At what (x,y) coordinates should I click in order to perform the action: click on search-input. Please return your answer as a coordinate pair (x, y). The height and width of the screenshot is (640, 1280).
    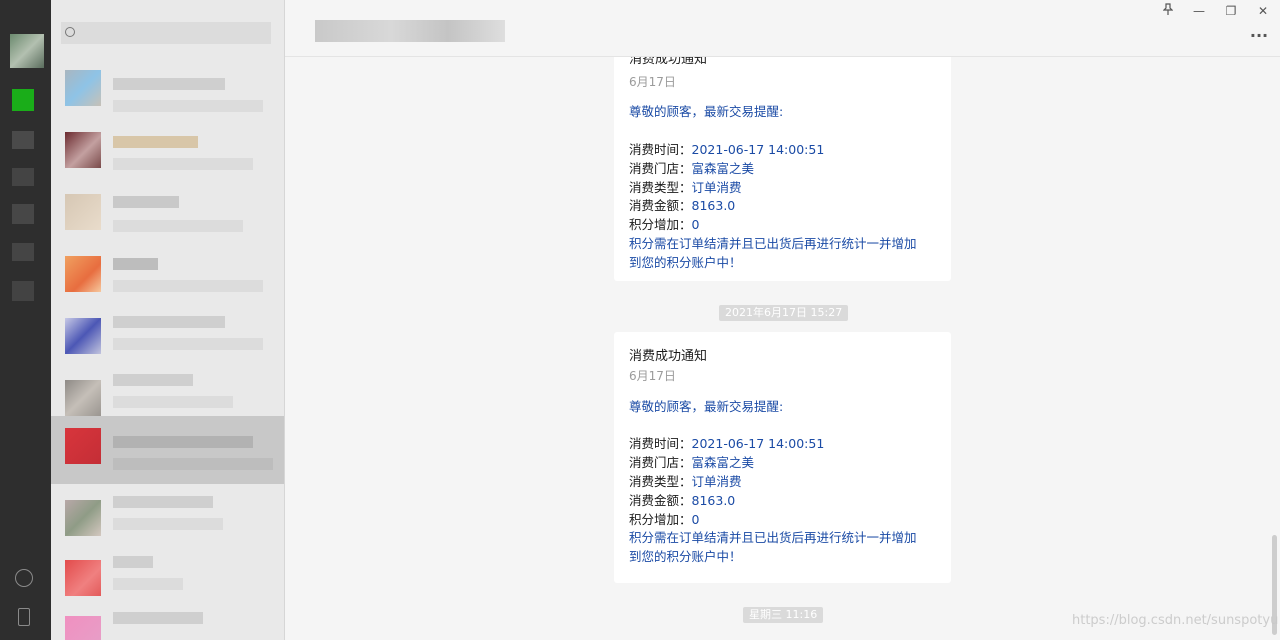
    Looking at the image, I should click on (166, 33).